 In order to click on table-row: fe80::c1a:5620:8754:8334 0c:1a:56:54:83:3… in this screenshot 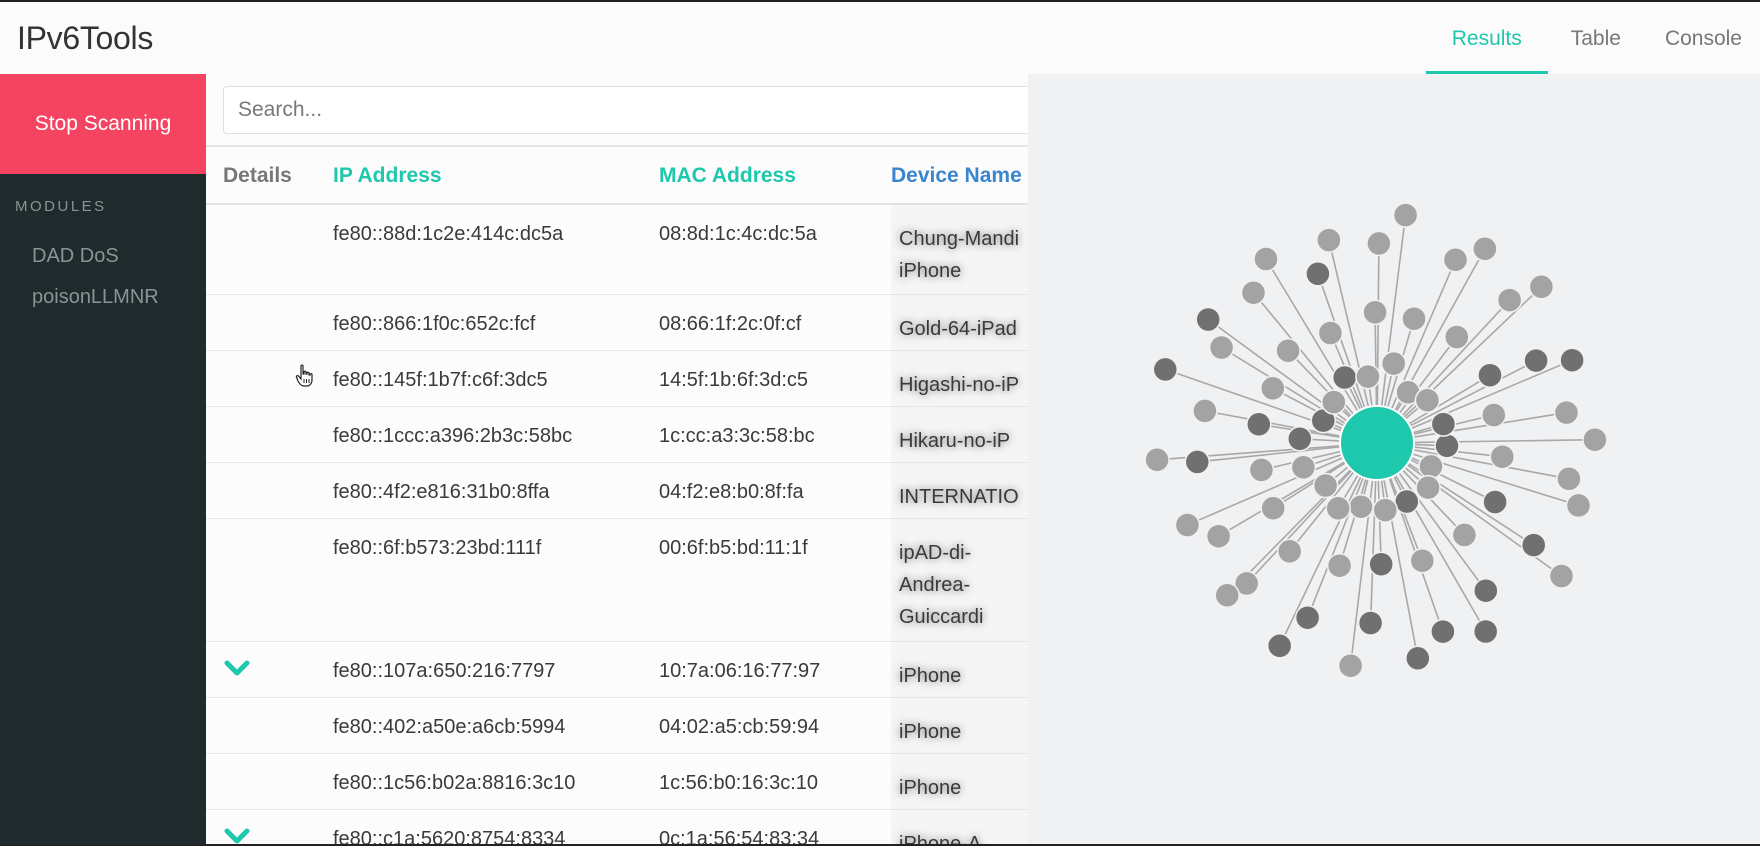, I will do `click(617, 827)`.